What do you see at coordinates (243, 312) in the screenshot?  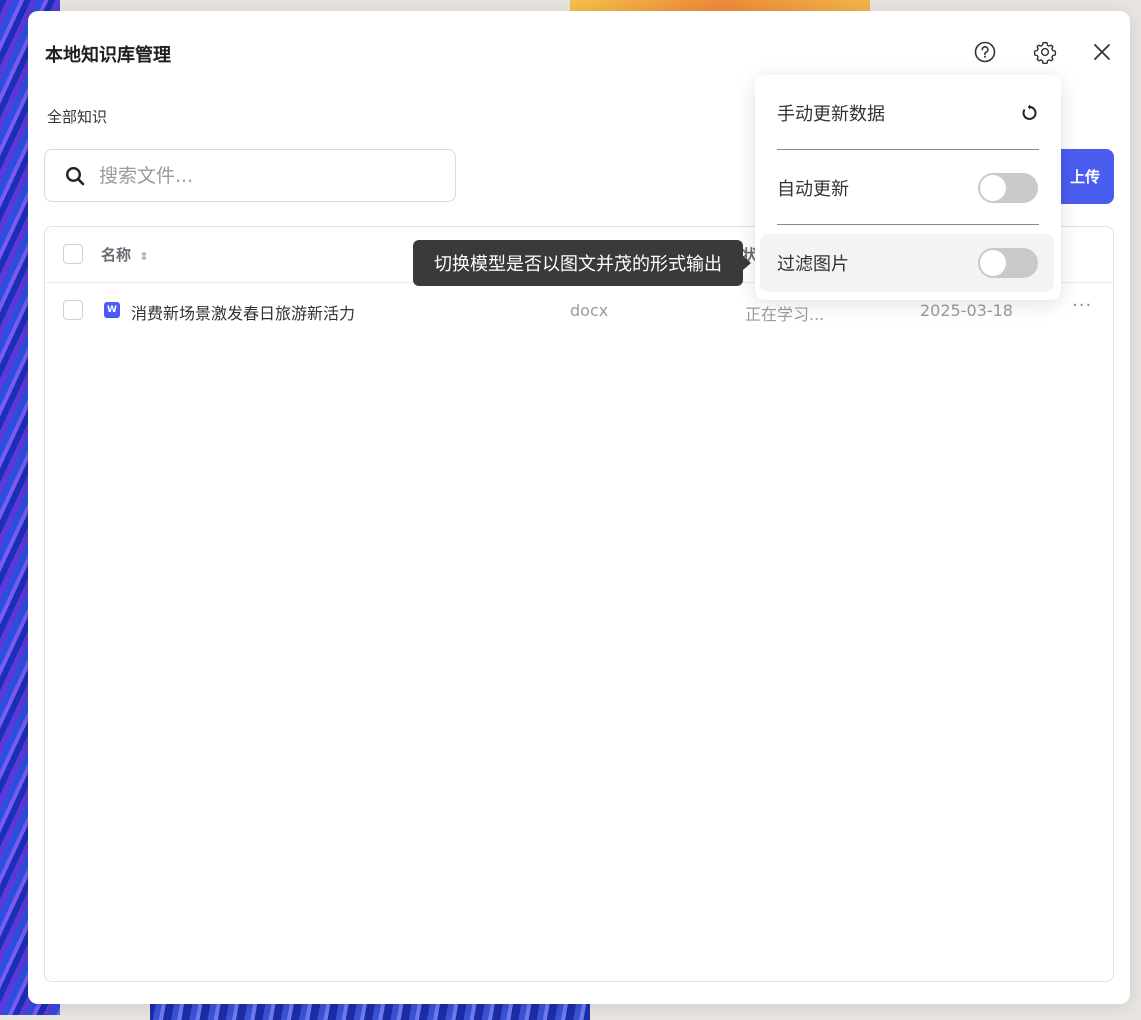 I see `file-name: 消费新场景激发春日旅游新活力` at bounding box center [243, 312].